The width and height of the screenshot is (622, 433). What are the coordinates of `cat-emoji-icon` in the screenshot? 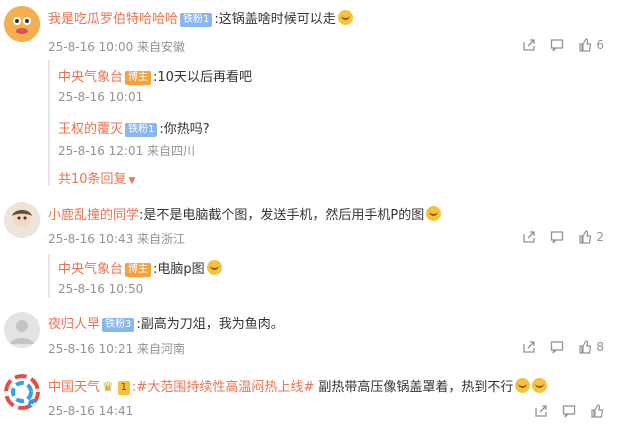 It's located at (214, 267).